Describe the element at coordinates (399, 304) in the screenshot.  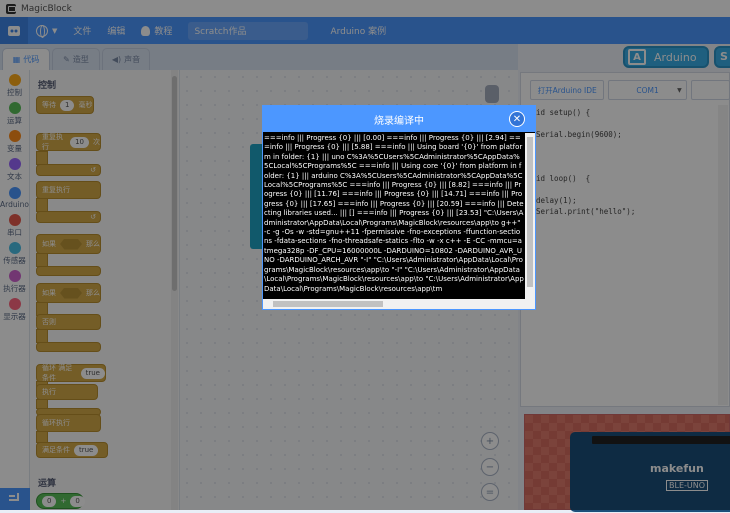
I see `log-horizontal-scrollbar` at that location.